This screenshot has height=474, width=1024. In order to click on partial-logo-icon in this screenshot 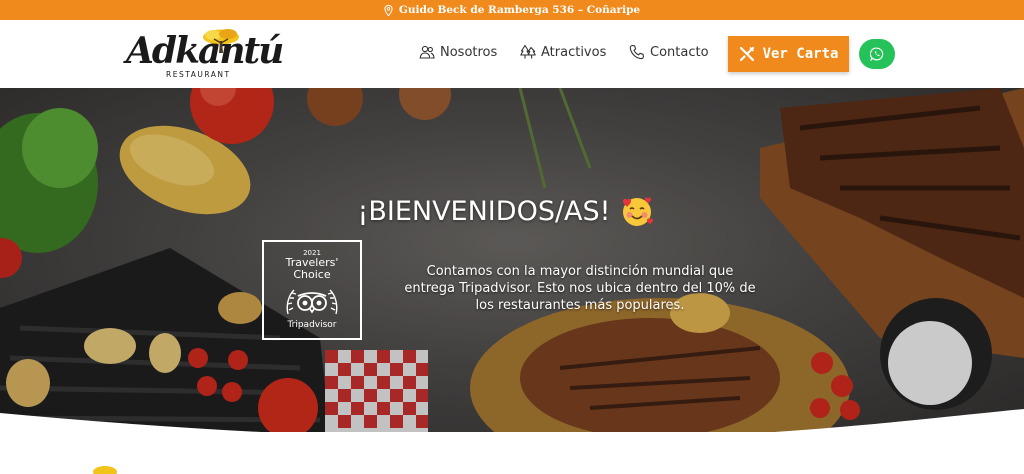, I will do `click(105, 470)`.